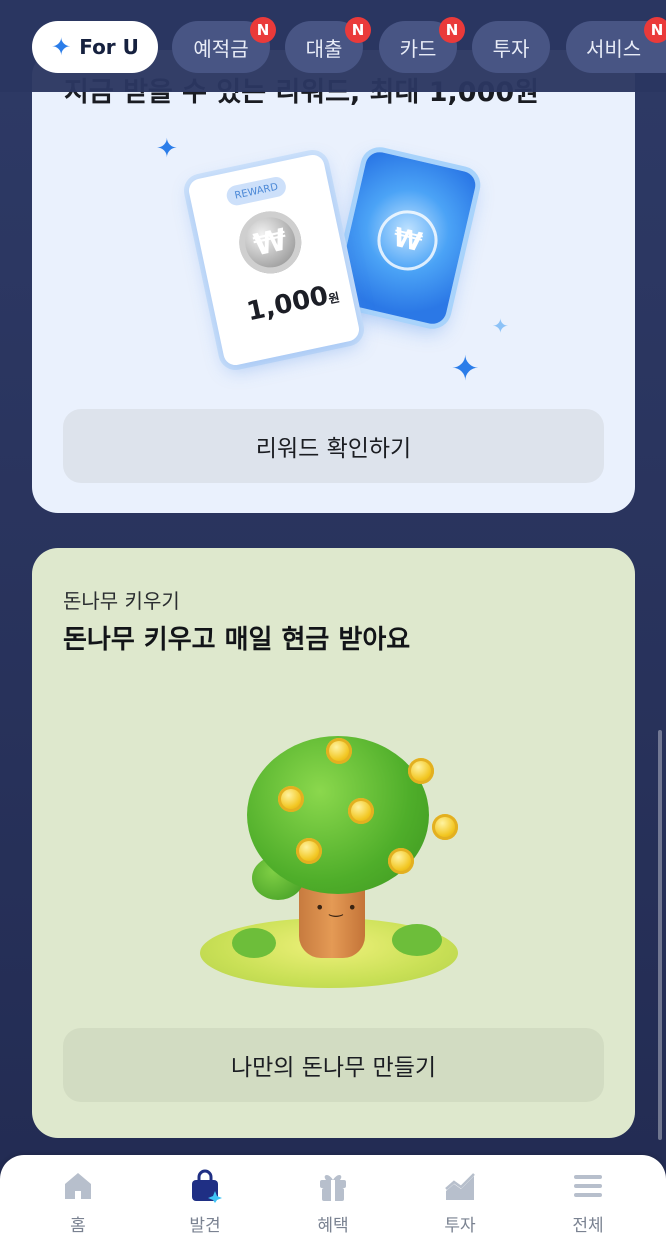 This screenshot has width=666, height=1256. I want to click on tab-label: 서비스, so click(614, 48).